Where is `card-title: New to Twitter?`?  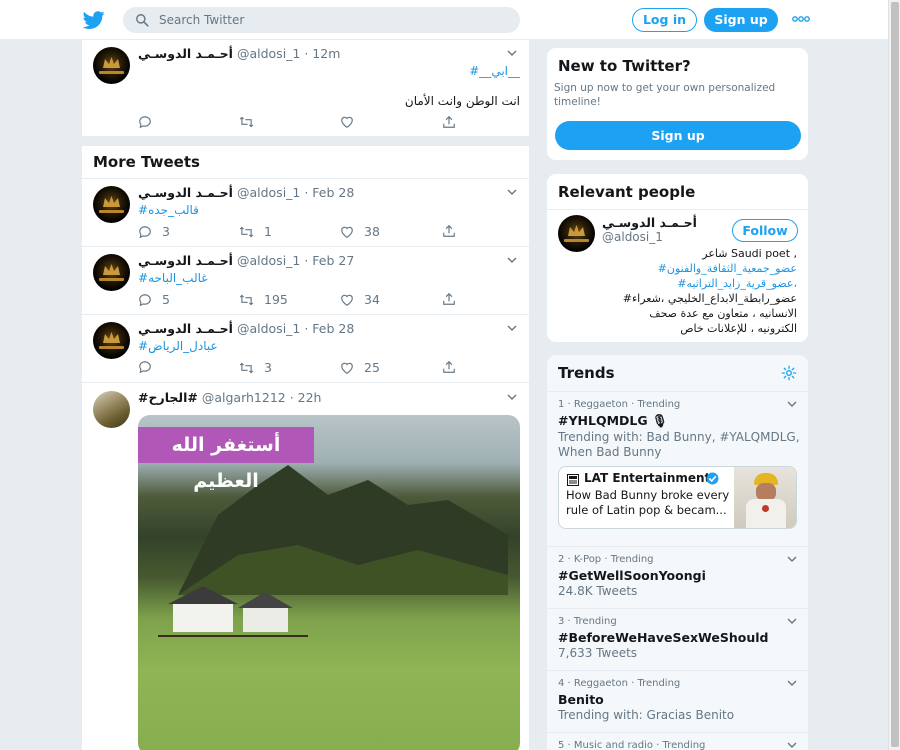
card-title: New to Twitter? is located at coordinates (624, 66).